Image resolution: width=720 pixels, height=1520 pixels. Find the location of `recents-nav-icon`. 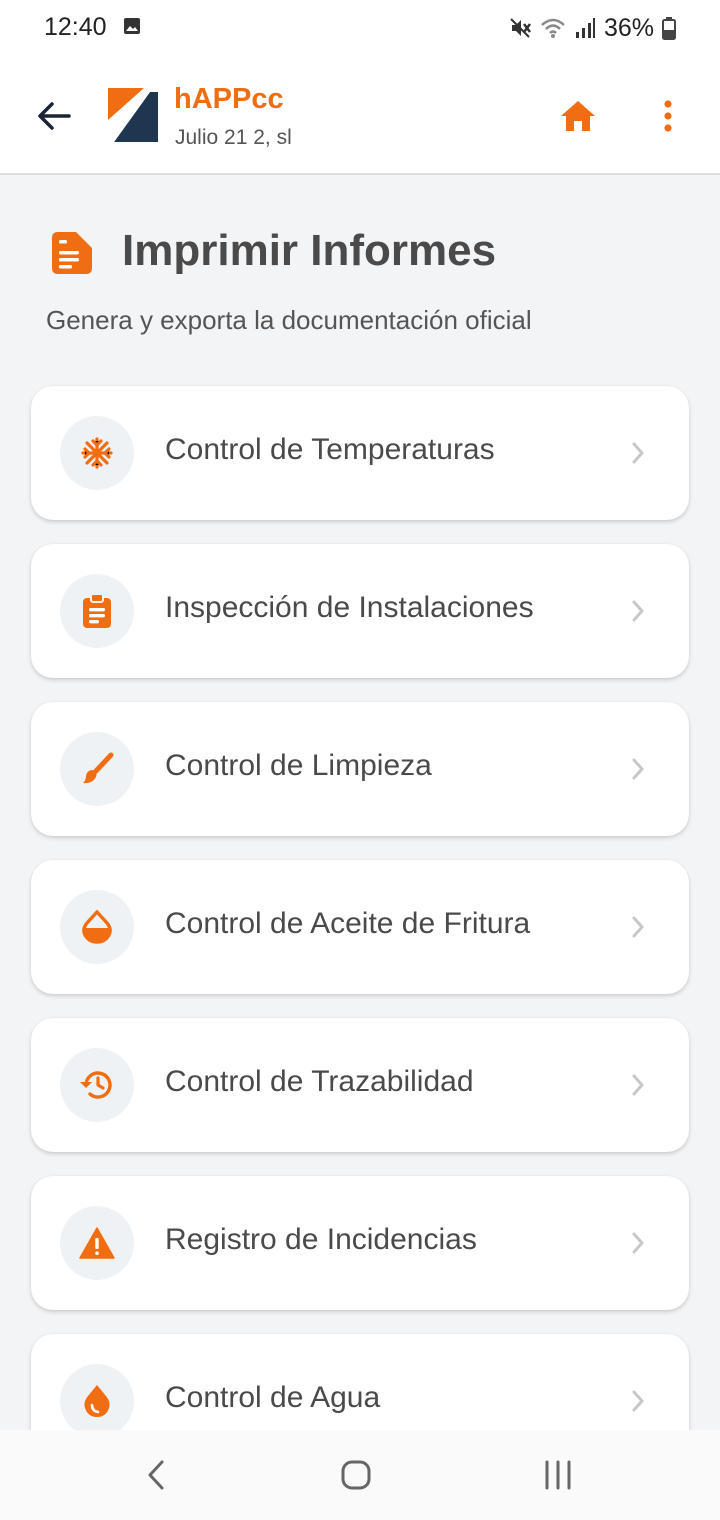

recents-nav-icon is located at coordinates (558, 1475).